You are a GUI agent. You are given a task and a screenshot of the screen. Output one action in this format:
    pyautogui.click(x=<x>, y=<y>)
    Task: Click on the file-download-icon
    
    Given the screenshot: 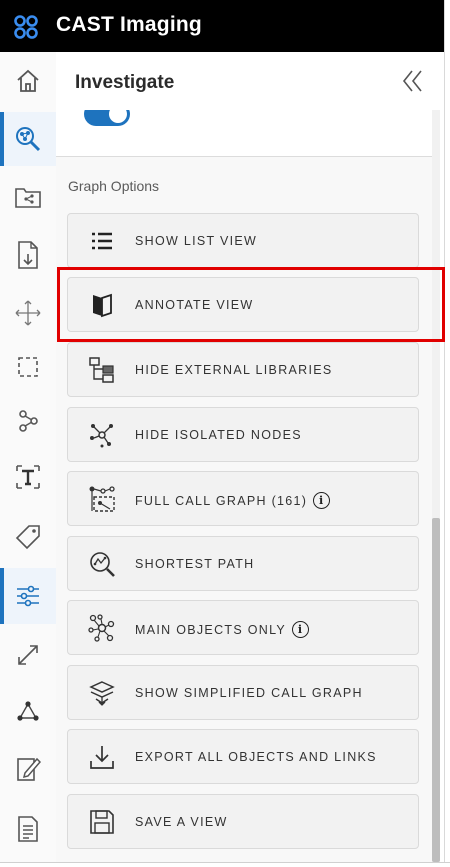 What is the action you would take?
    pyautogui.click(x=28, y=255)
    